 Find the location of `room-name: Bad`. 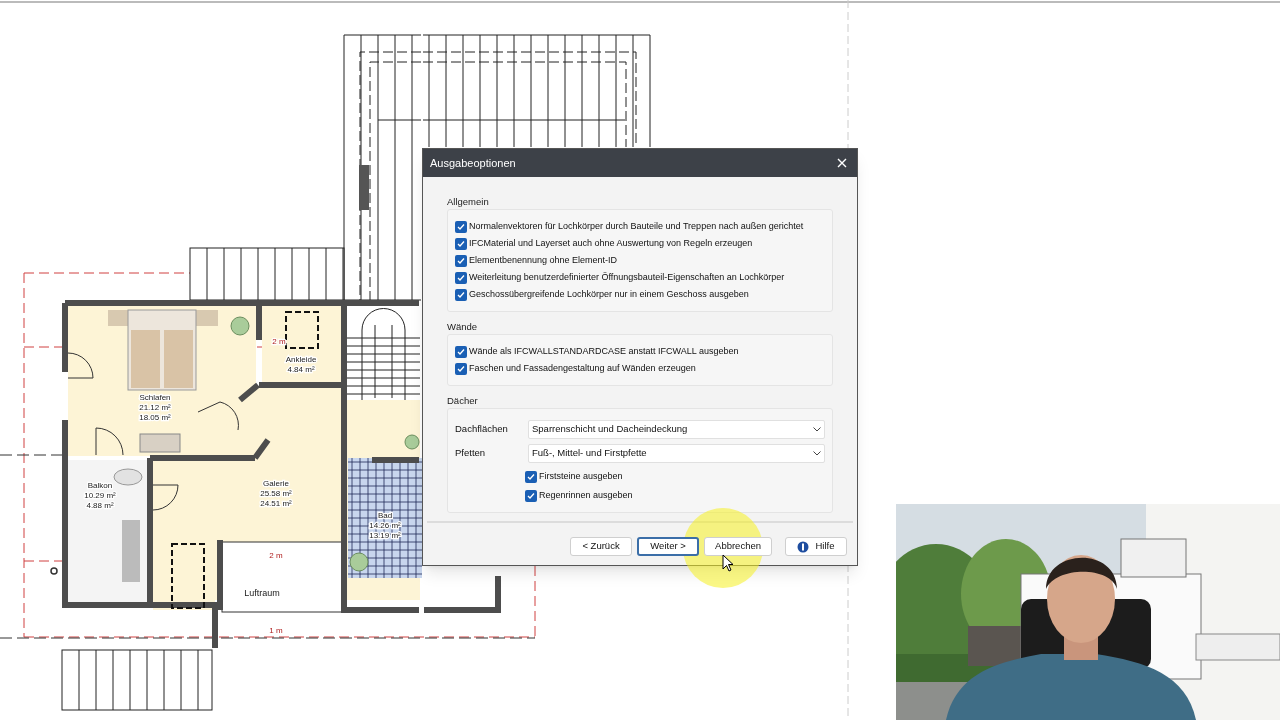

room-name: Bad is located at coordinates (385, 515).